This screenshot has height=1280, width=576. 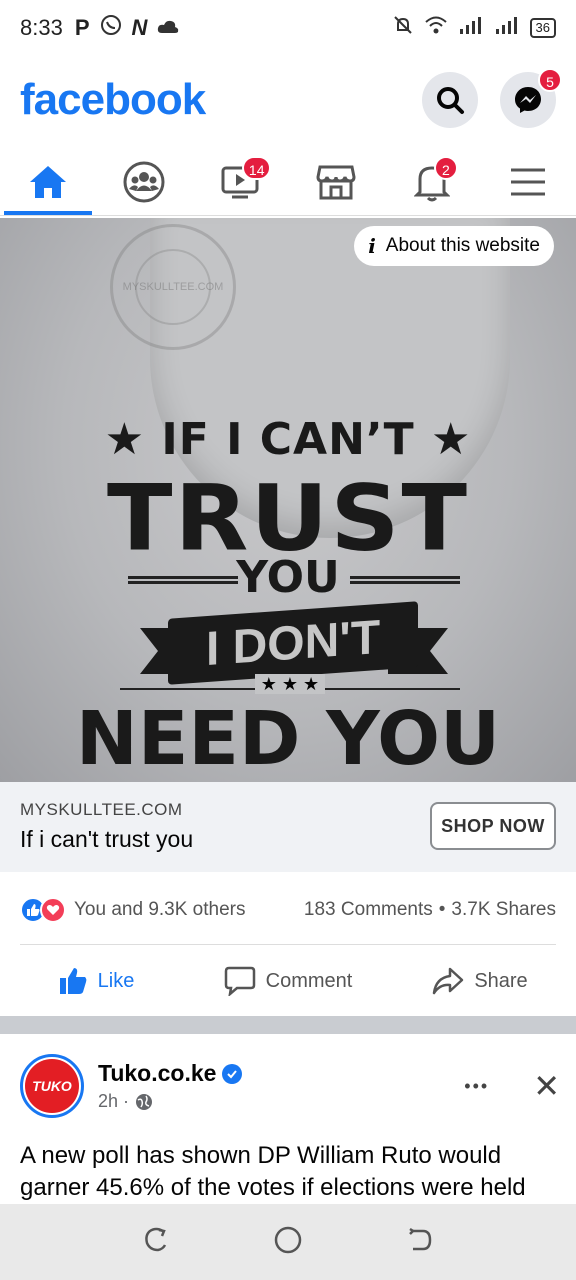 I want to click on share-button: Share, so click(x=480, y=981).